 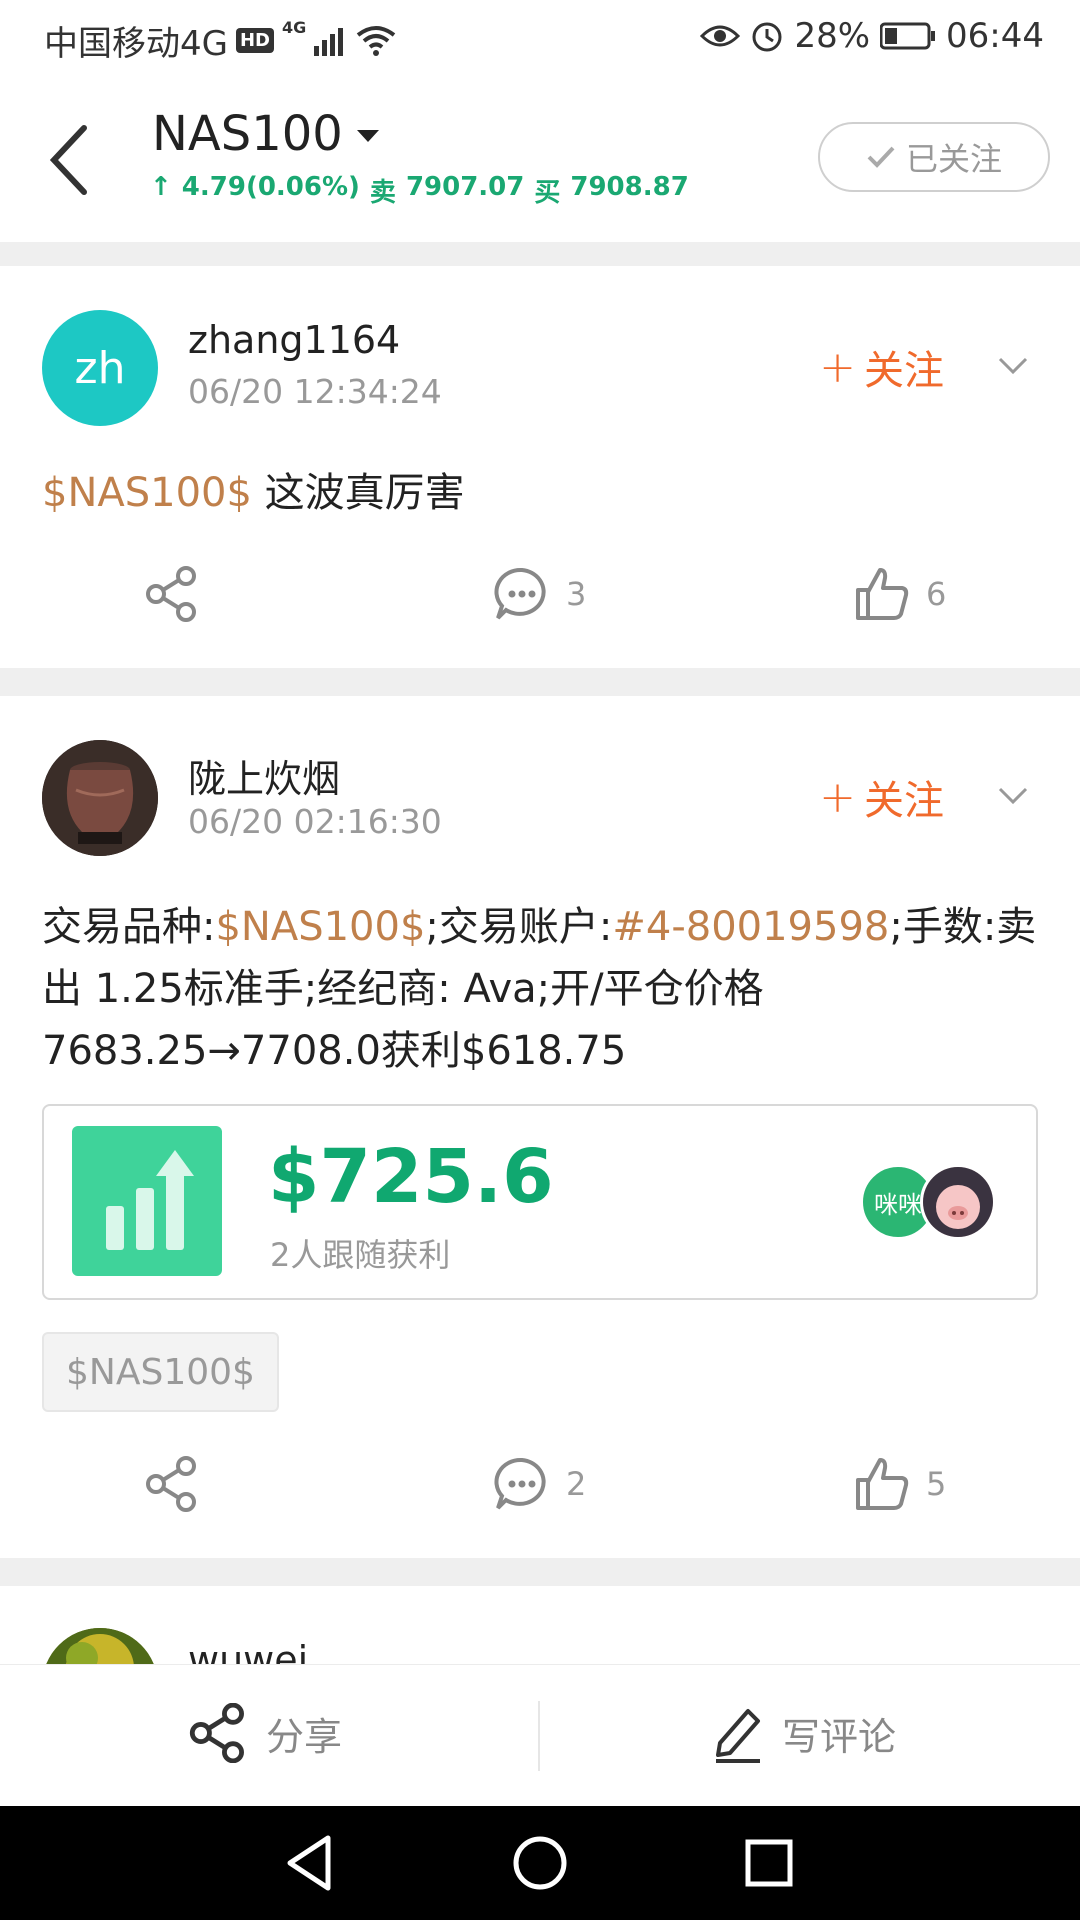 I want to click on battery-percent: 28%, so click(x=832, y=36).